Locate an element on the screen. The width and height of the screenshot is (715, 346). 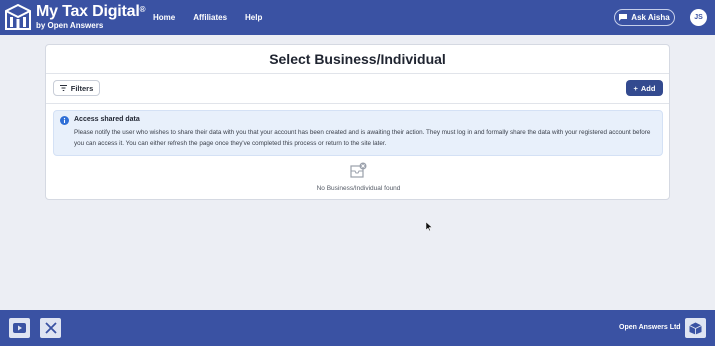
empty-inbox-icon is located at coordinates (358, 170).